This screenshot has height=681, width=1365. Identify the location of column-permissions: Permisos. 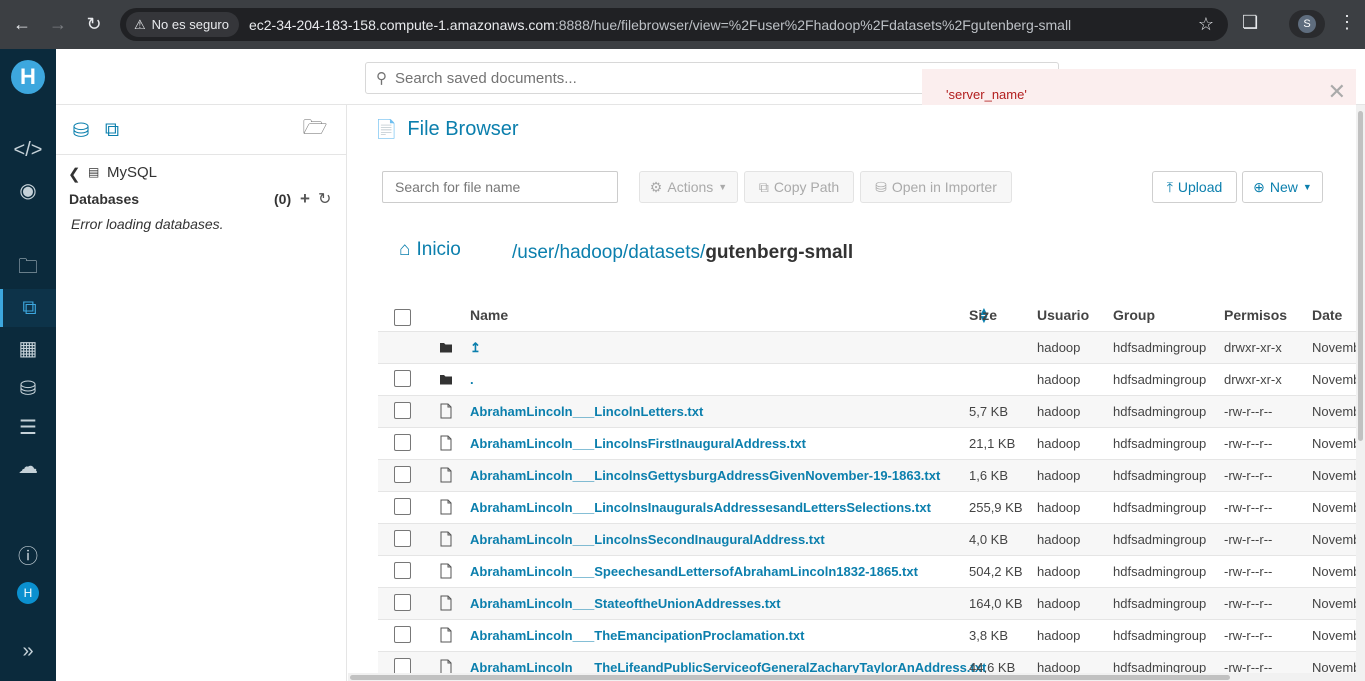
(1255, 315).